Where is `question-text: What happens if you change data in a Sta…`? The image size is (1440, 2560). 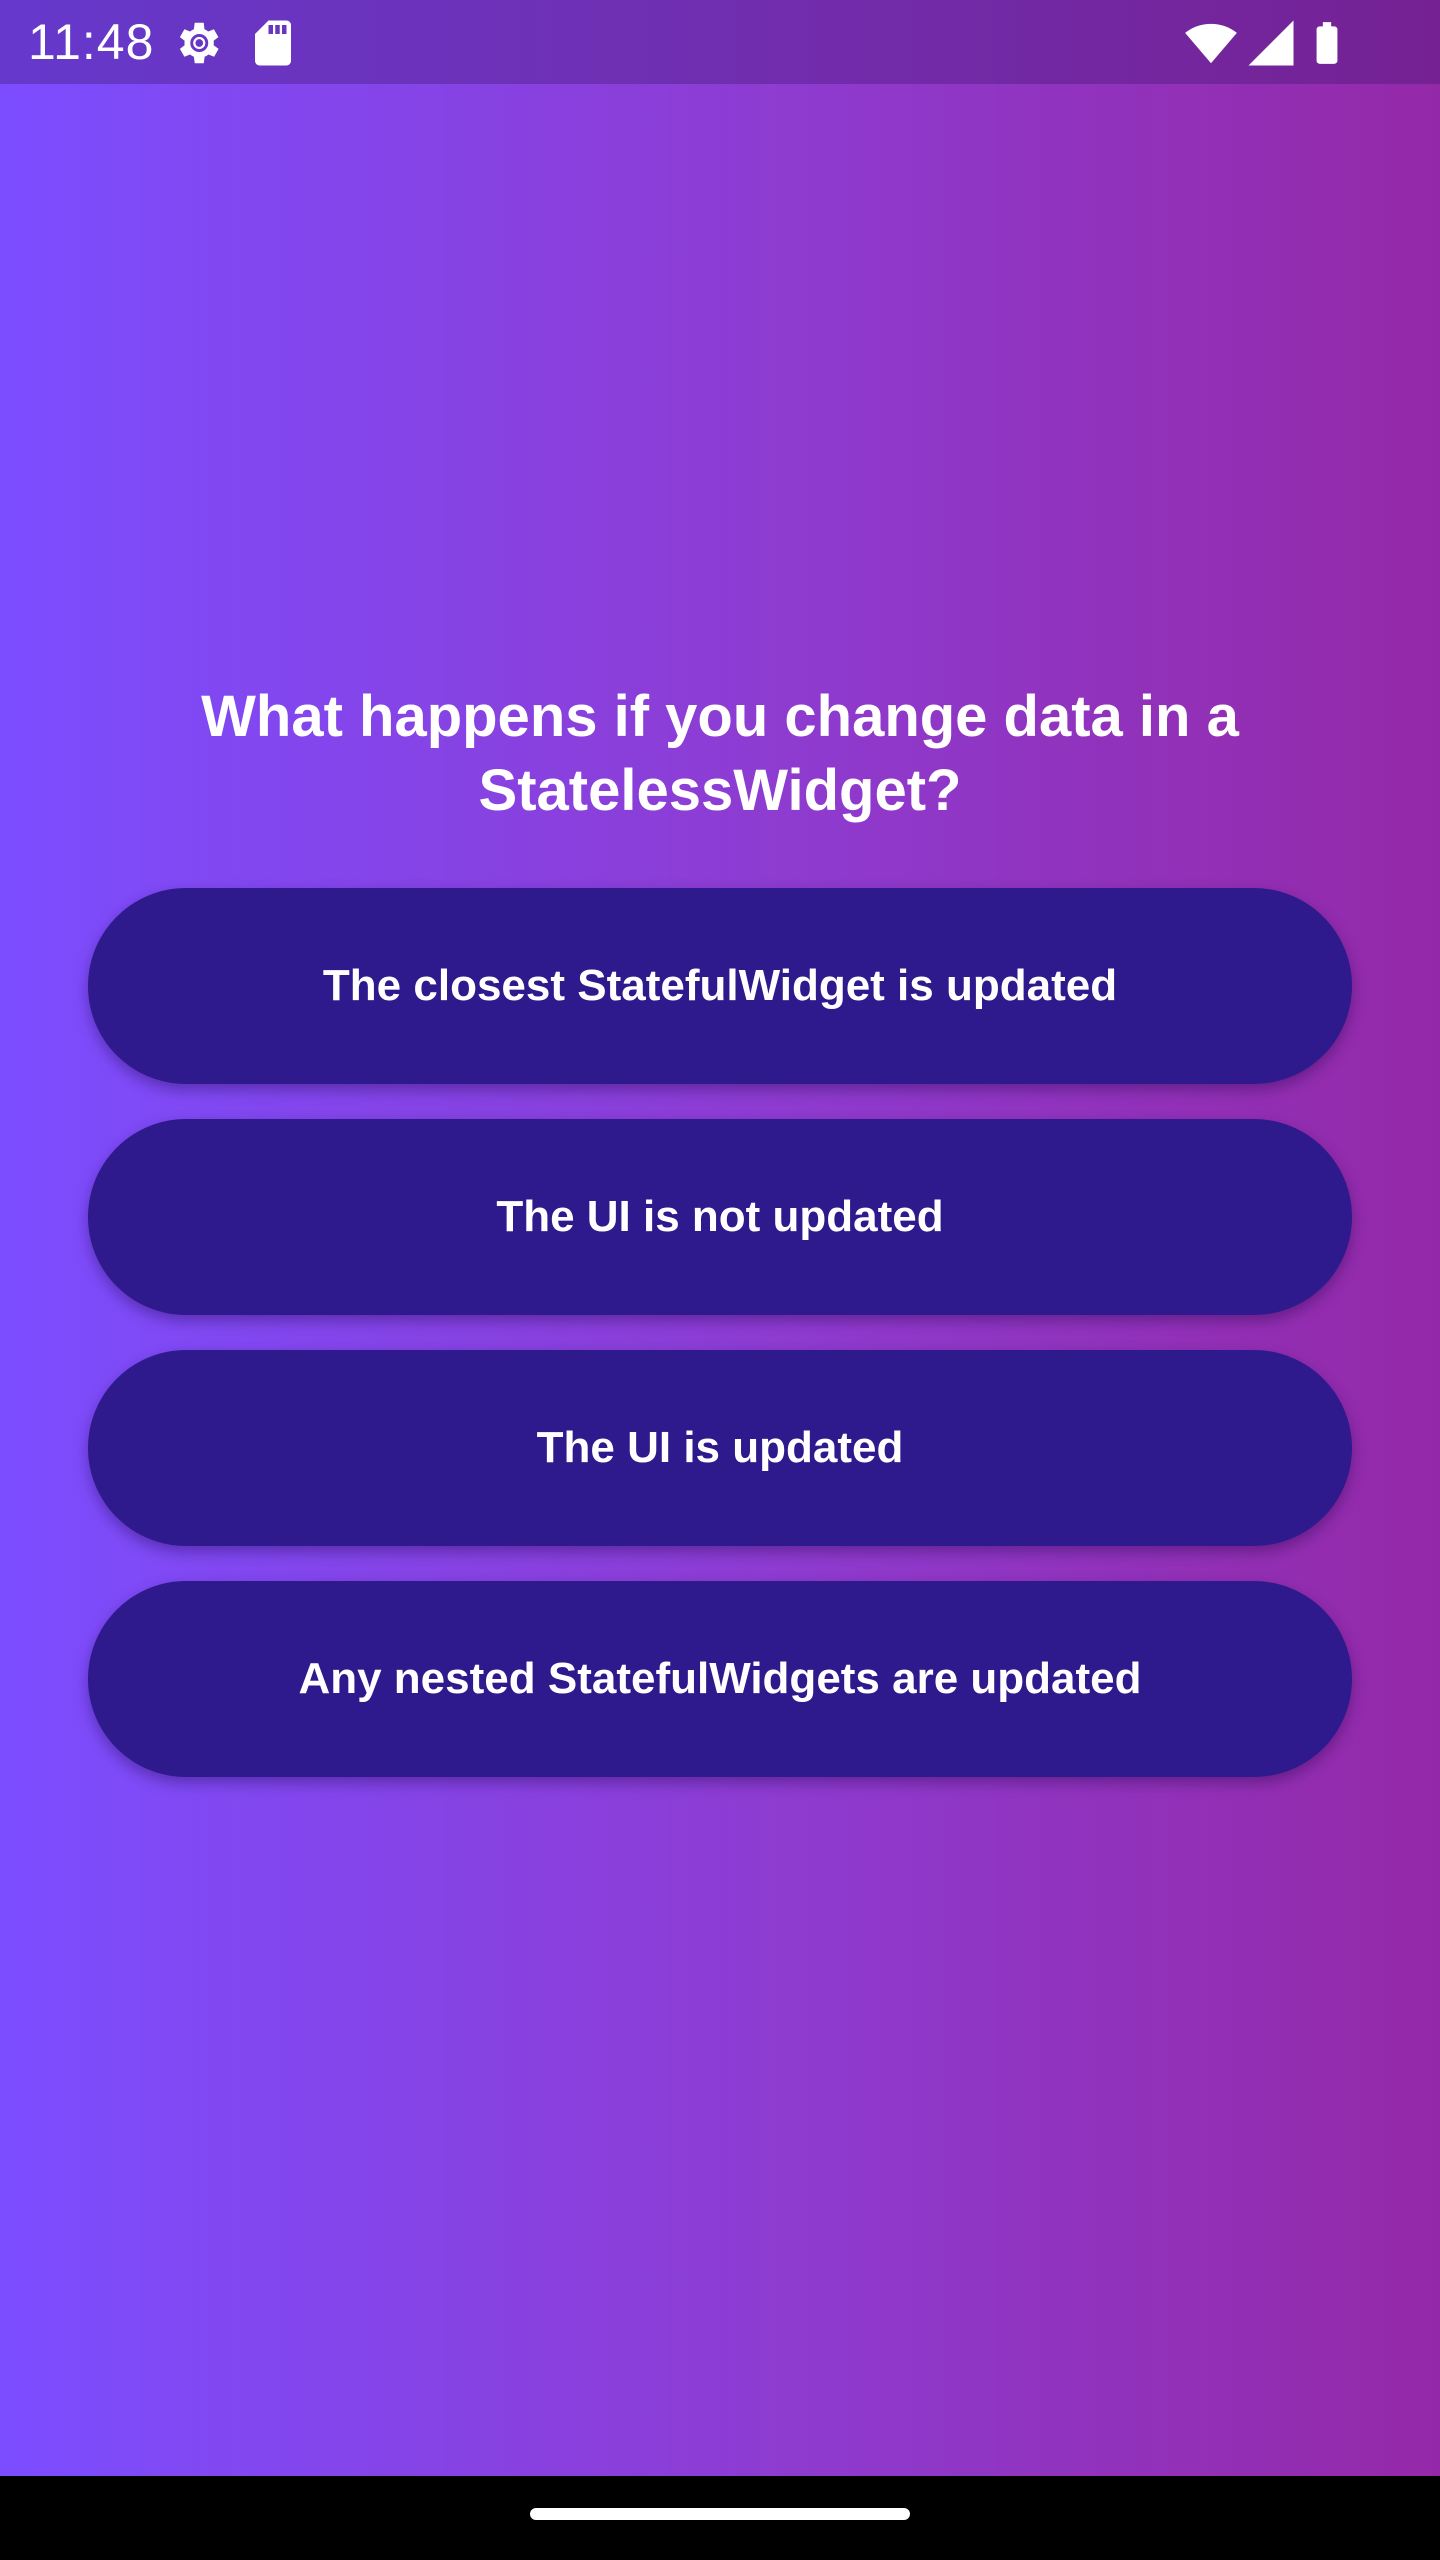 question-text: What happens if you change data in a Sta… is located at coordinates (720, 753).